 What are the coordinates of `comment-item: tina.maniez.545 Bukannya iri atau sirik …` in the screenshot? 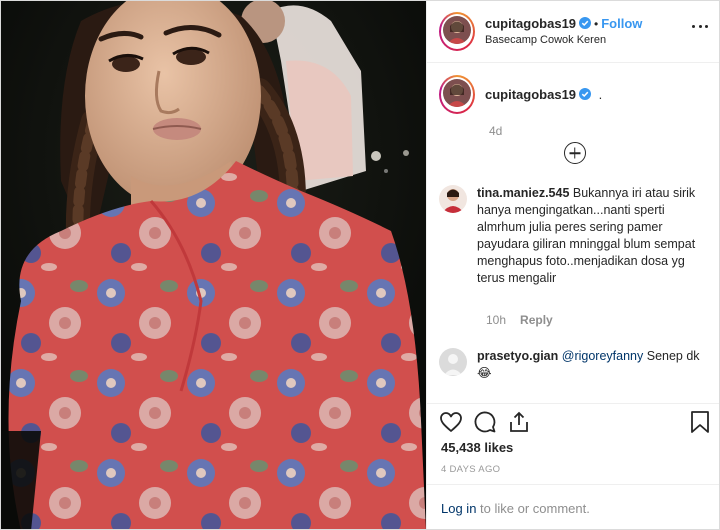 It's located at (576, 236).